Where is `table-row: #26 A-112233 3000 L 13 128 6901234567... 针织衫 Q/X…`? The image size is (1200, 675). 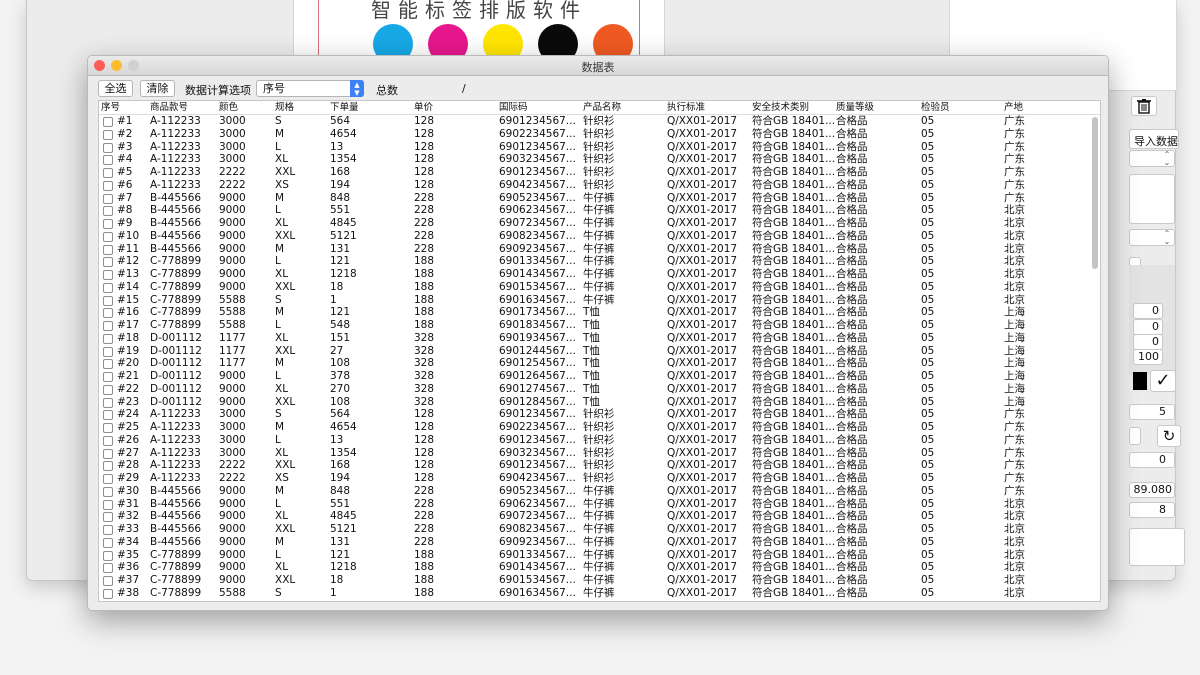
table-row: #26 A-112233 3000 L 13 128 6901234567... 针织衫 Q/X… is located at coordinates (599, 440).